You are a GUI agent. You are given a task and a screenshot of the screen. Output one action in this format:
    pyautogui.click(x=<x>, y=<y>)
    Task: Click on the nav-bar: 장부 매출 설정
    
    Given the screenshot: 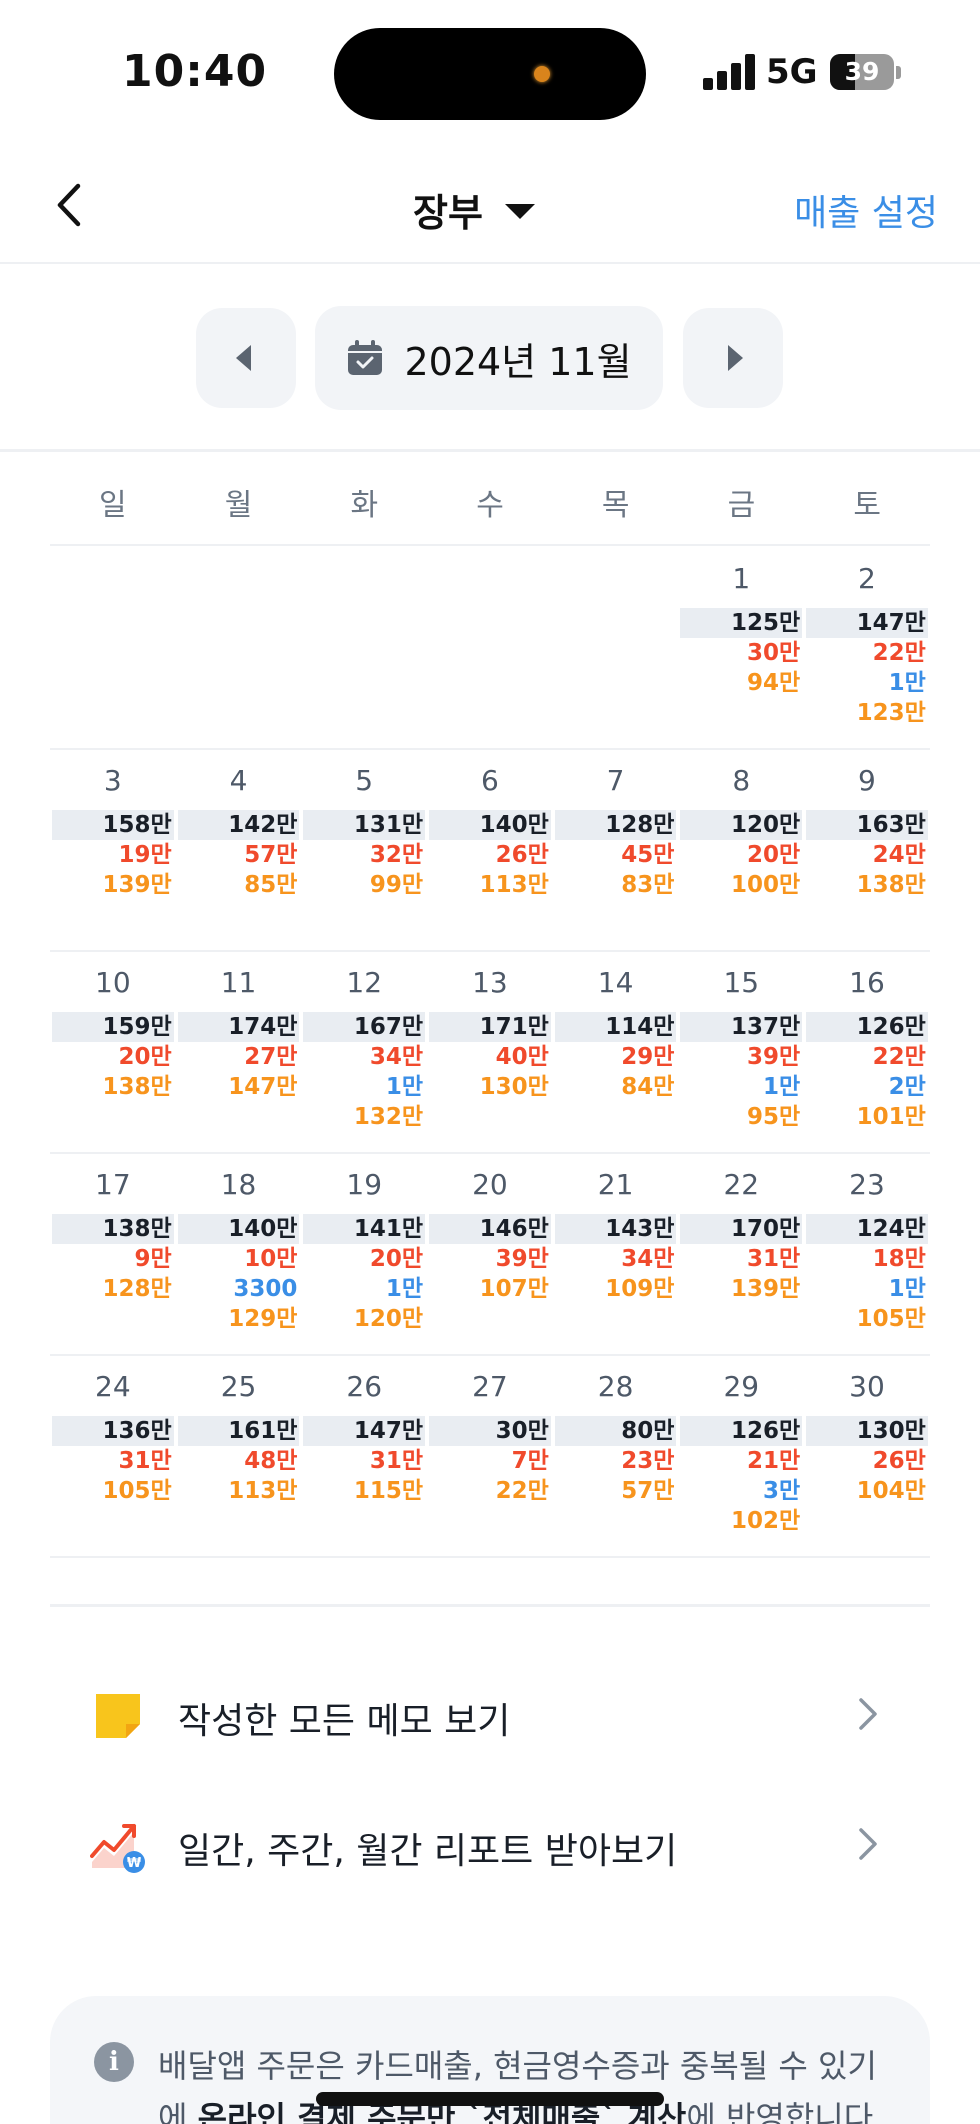 What is the action you would take?
    pyautogui.click(x=490, y=202)
    